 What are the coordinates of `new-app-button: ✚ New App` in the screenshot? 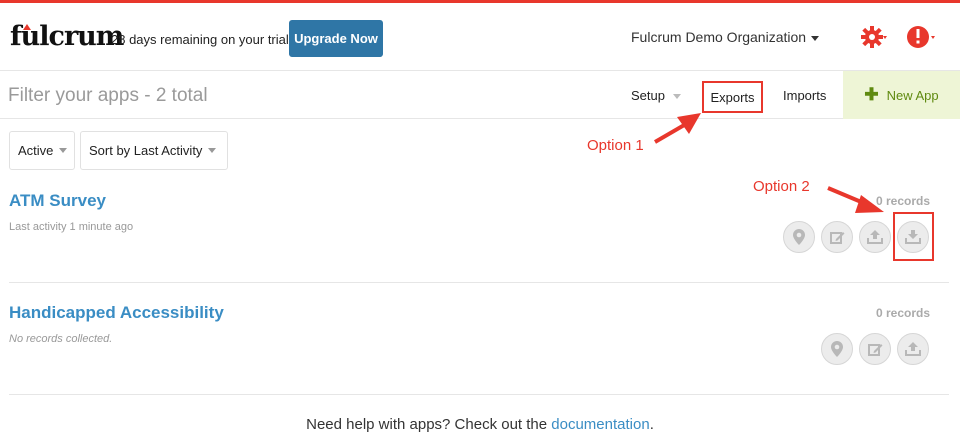 It's located at (901, 95).